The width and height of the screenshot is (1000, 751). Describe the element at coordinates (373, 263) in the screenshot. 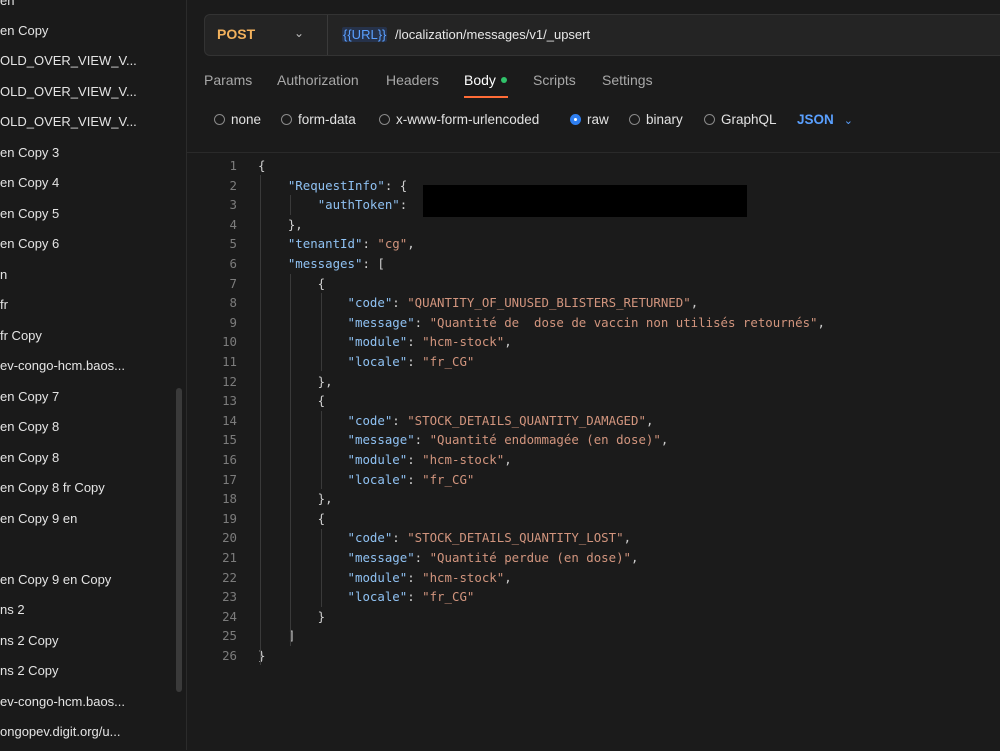

I see `json-punct: : [` at that location.